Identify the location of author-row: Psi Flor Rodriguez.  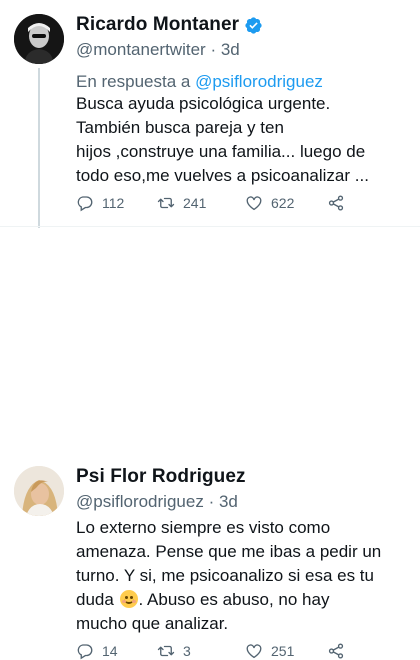
(161, 477).